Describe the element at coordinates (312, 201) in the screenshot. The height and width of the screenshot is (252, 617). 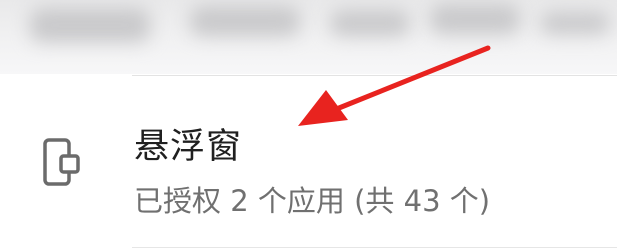
I see `settings-item-subtitle: 已授权 2 个应用 (共 43 个)` at that location.